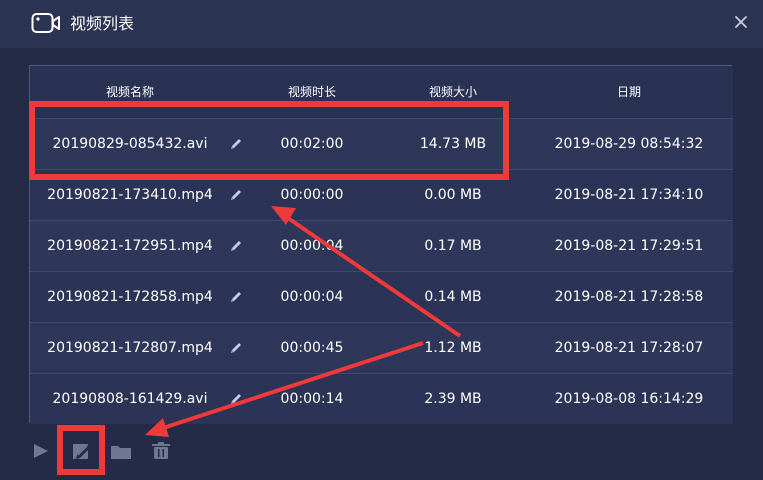  What do you see at coordinates (629, 246) in the screenshot?
I see `video-date-cell: 2019-08-21 17:29:51` at bounding box center [629, 246].